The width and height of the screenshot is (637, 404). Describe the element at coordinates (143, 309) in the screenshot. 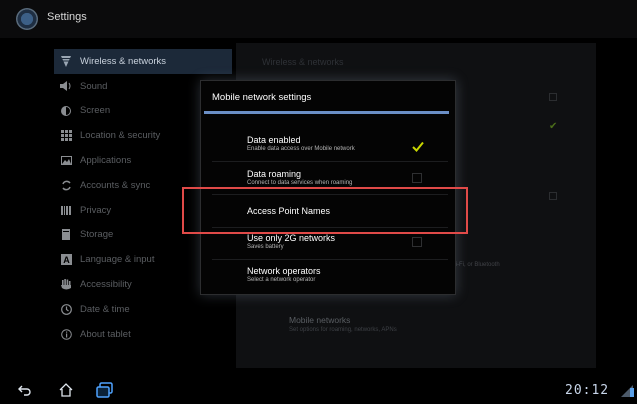

I see `sidebar-item-date-time: Date & time` at that location.